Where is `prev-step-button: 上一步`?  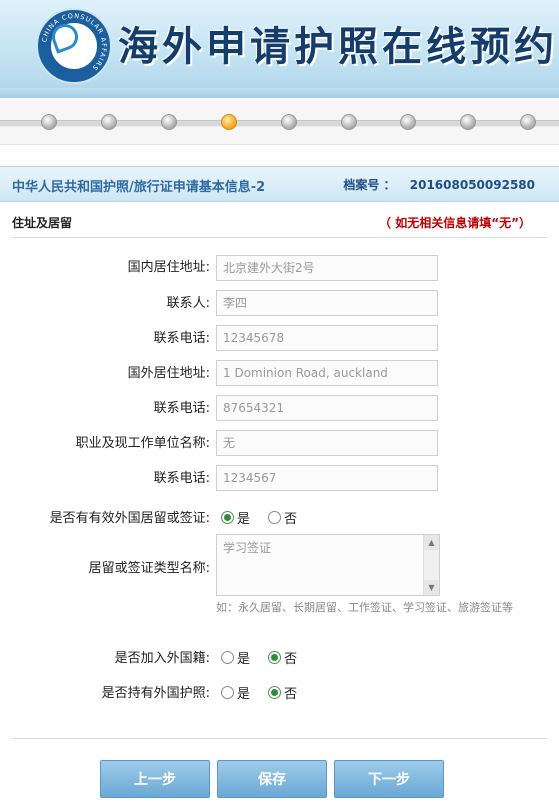
prev-step-button: 上一步 is located at coordinates (155, 779).